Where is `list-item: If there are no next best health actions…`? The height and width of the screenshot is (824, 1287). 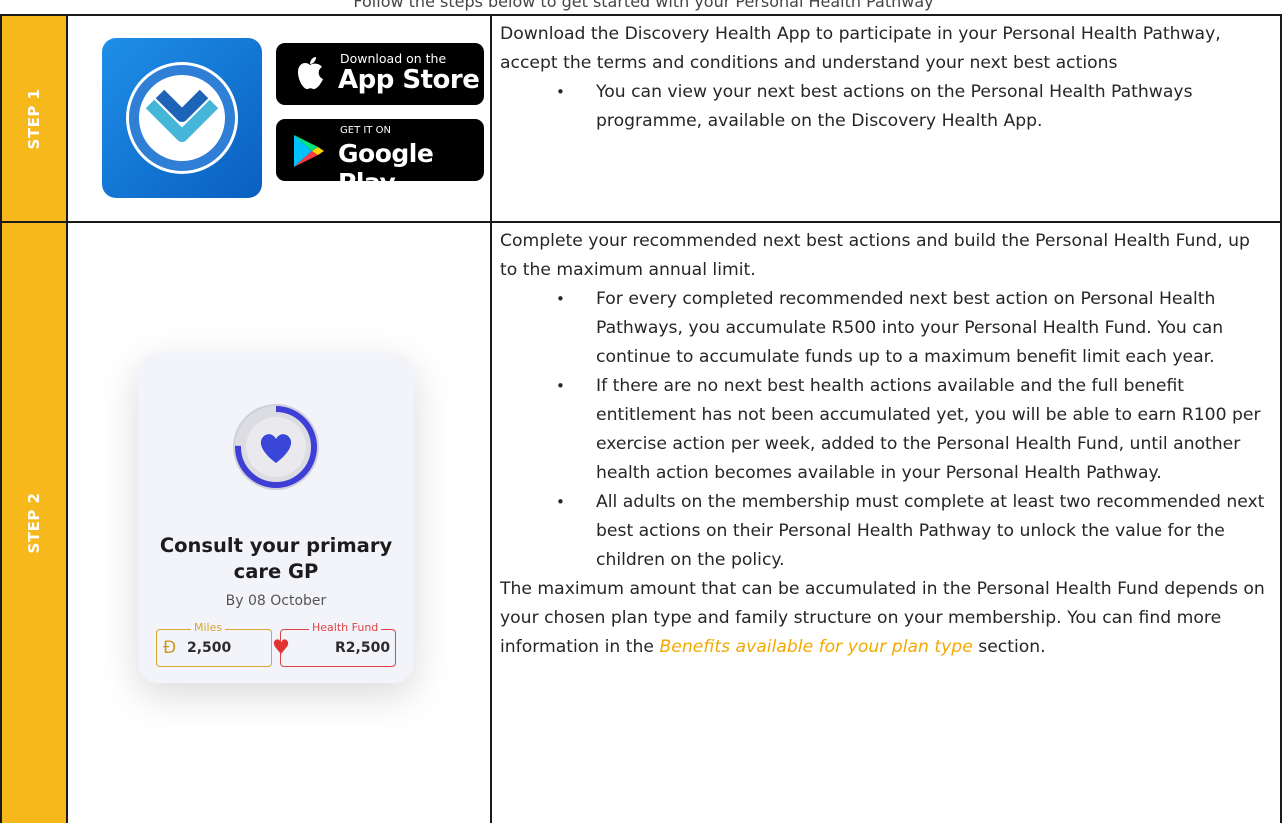
list-item: If there are no next best health actions… is located at coordinates (913, 430).